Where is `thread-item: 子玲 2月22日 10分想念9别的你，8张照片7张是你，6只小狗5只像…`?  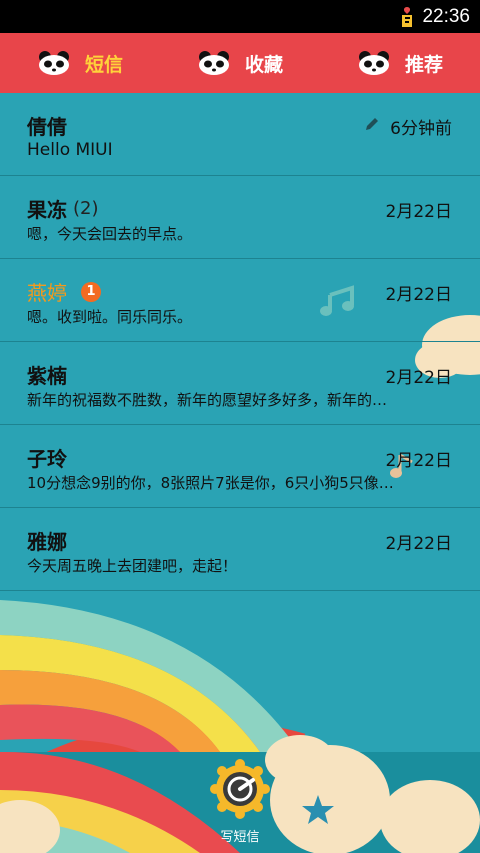
thread-item: 子玲 2月22日 10分想念9别的你，8张照片7张是你，6只小狗5只像… is located at coordinates (240, 466).